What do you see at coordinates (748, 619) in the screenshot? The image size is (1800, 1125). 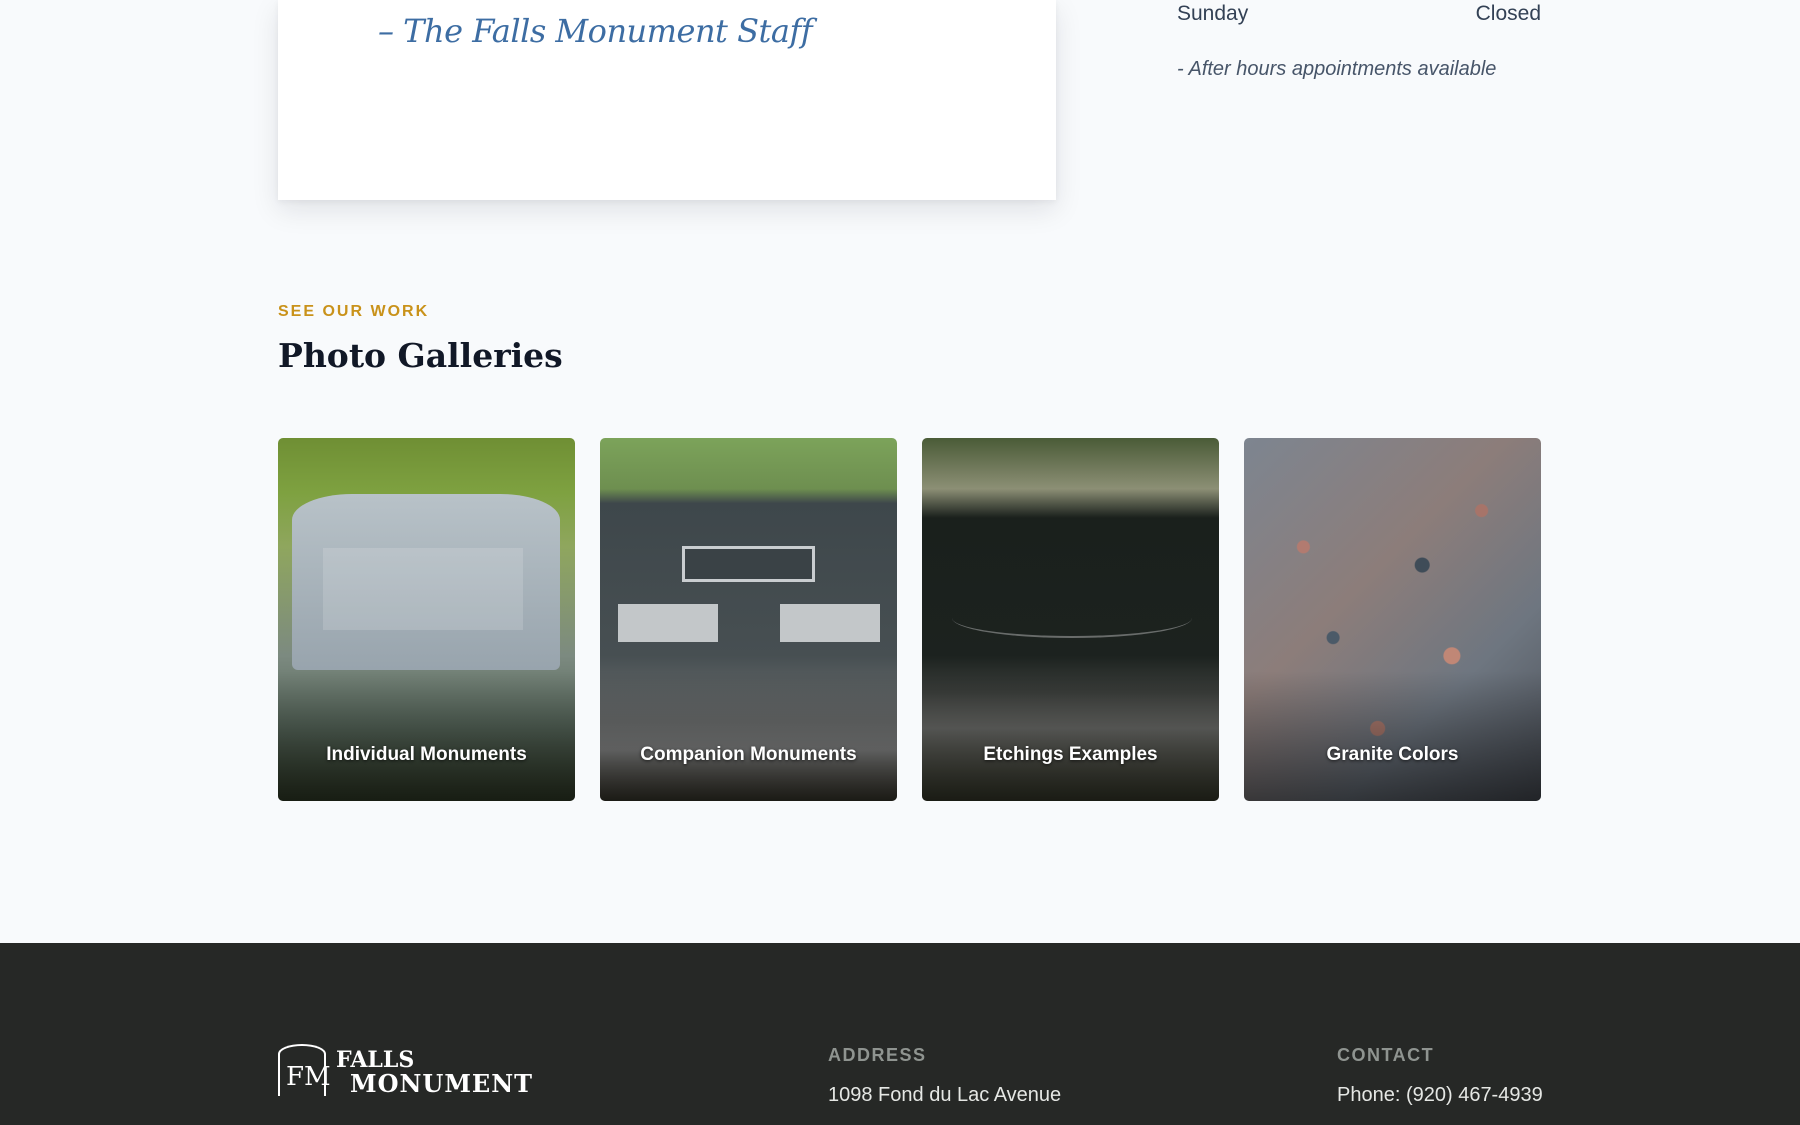 I see `gallery-tile-companion-monuments: Companion Monuments` at bounding box center [748, 619].